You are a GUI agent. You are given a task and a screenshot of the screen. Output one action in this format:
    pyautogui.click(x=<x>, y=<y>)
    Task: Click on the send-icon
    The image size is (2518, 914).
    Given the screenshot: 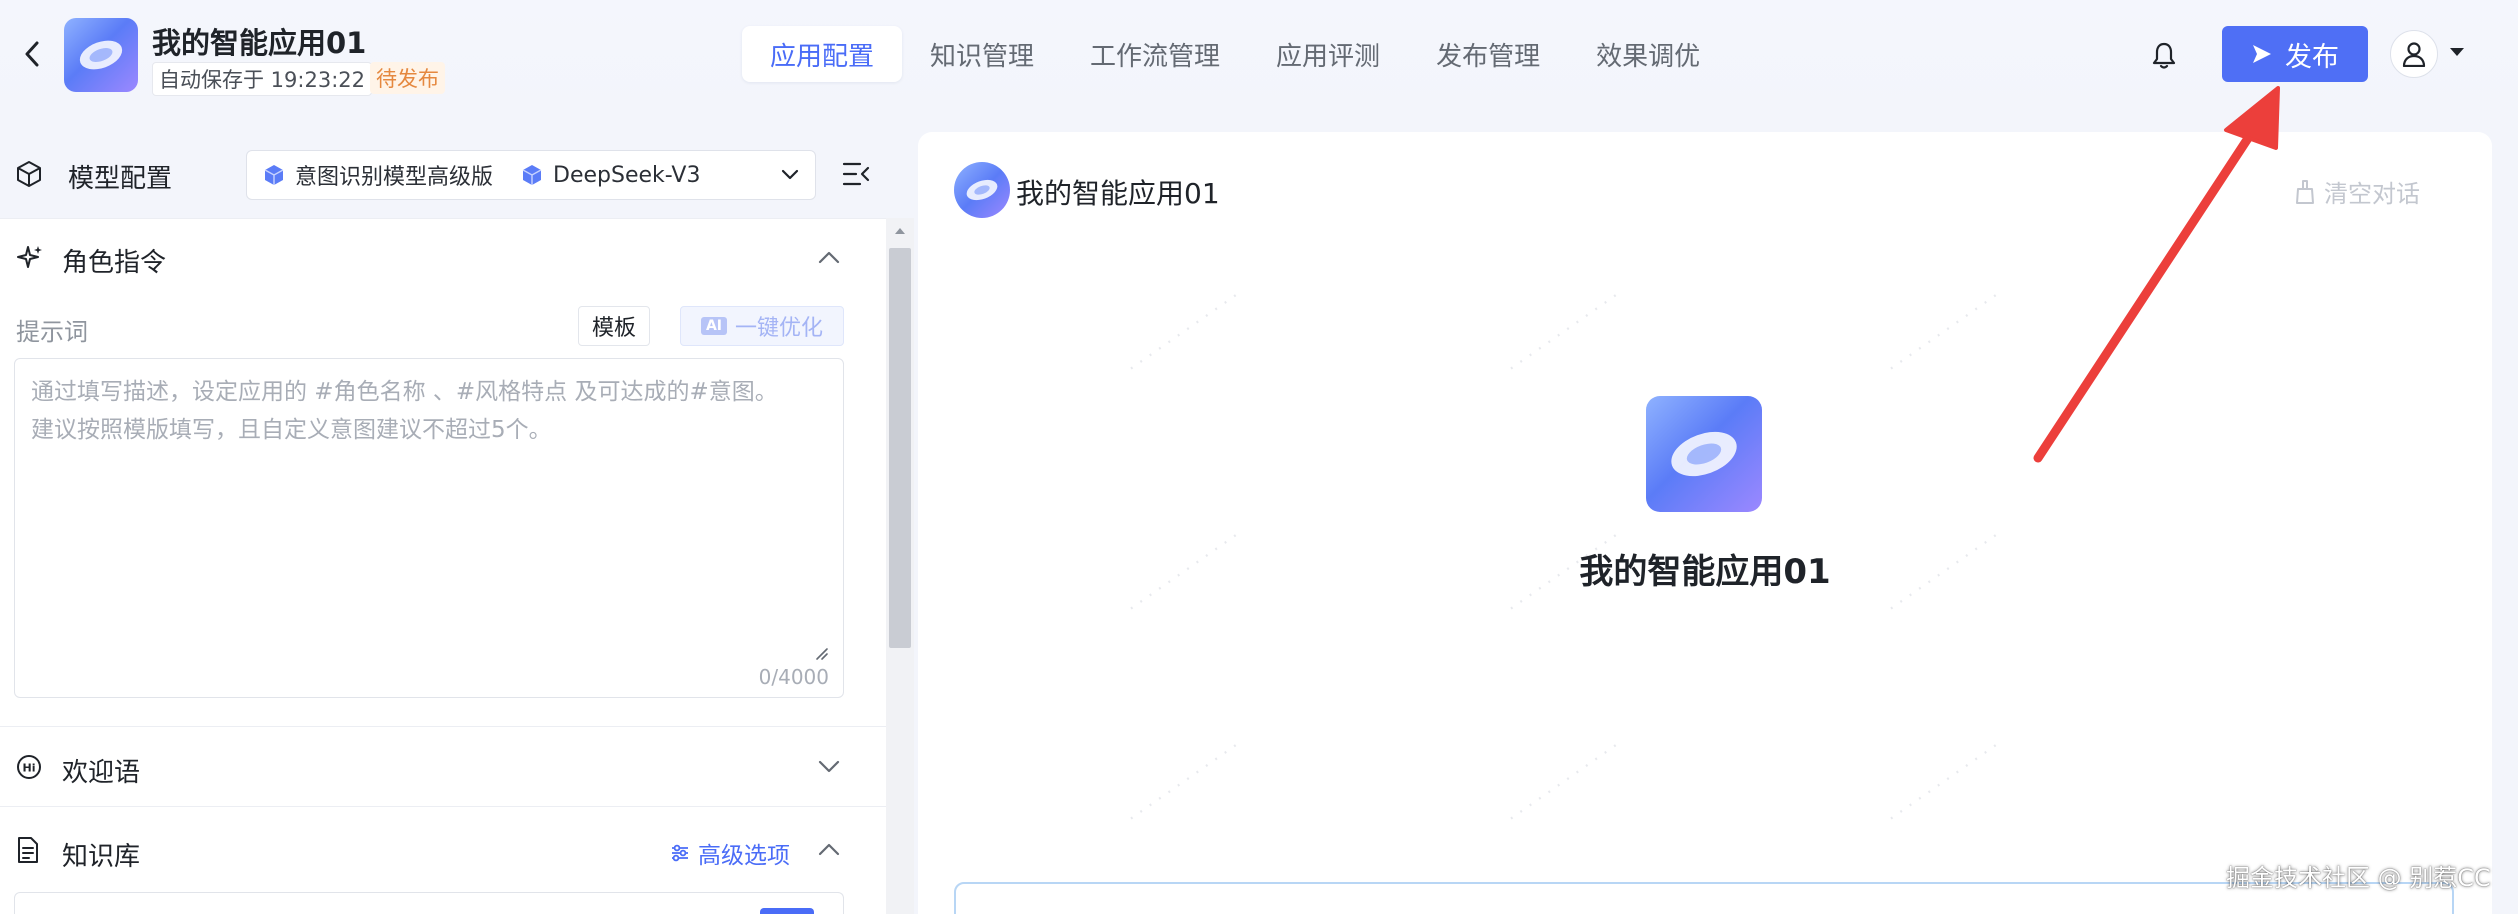 What is the action you would take?
    pyautogui.click(x=2262, y=54)
    